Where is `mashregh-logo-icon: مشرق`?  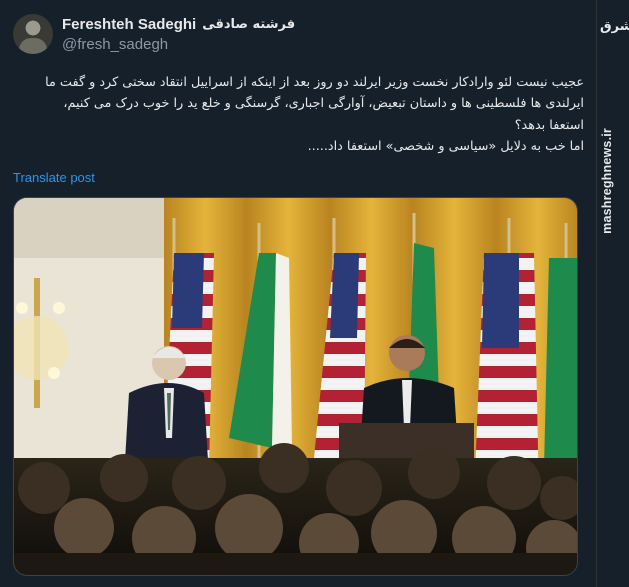
mashregh-logo-icon: مشرق is located at coordinates (614, 26).